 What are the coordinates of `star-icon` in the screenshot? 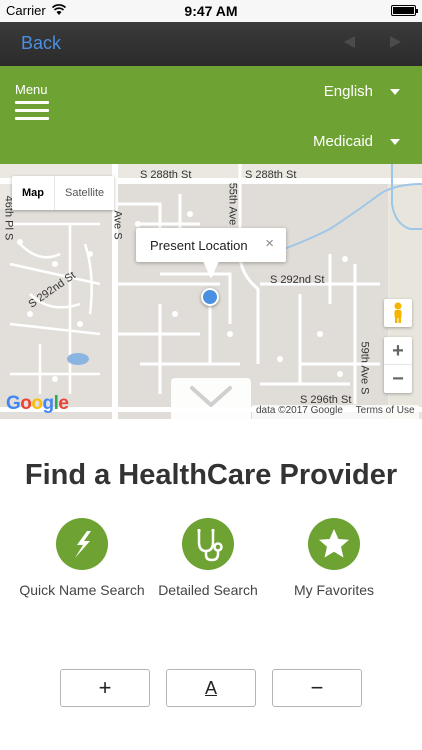 It's located at (334, 544).